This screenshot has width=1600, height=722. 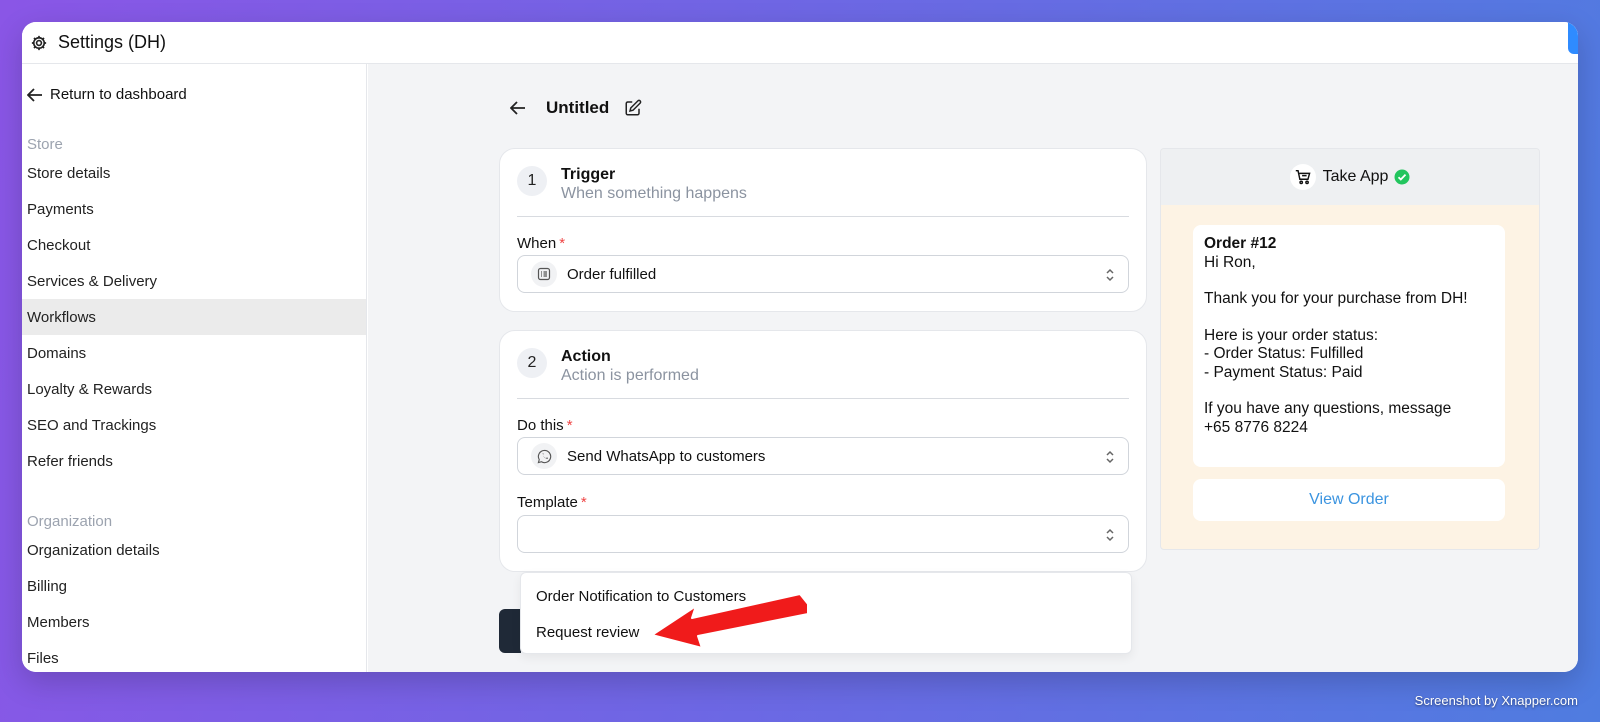 I want to click on when-select-value: Order fulfilled, so click(x=612, y=274).